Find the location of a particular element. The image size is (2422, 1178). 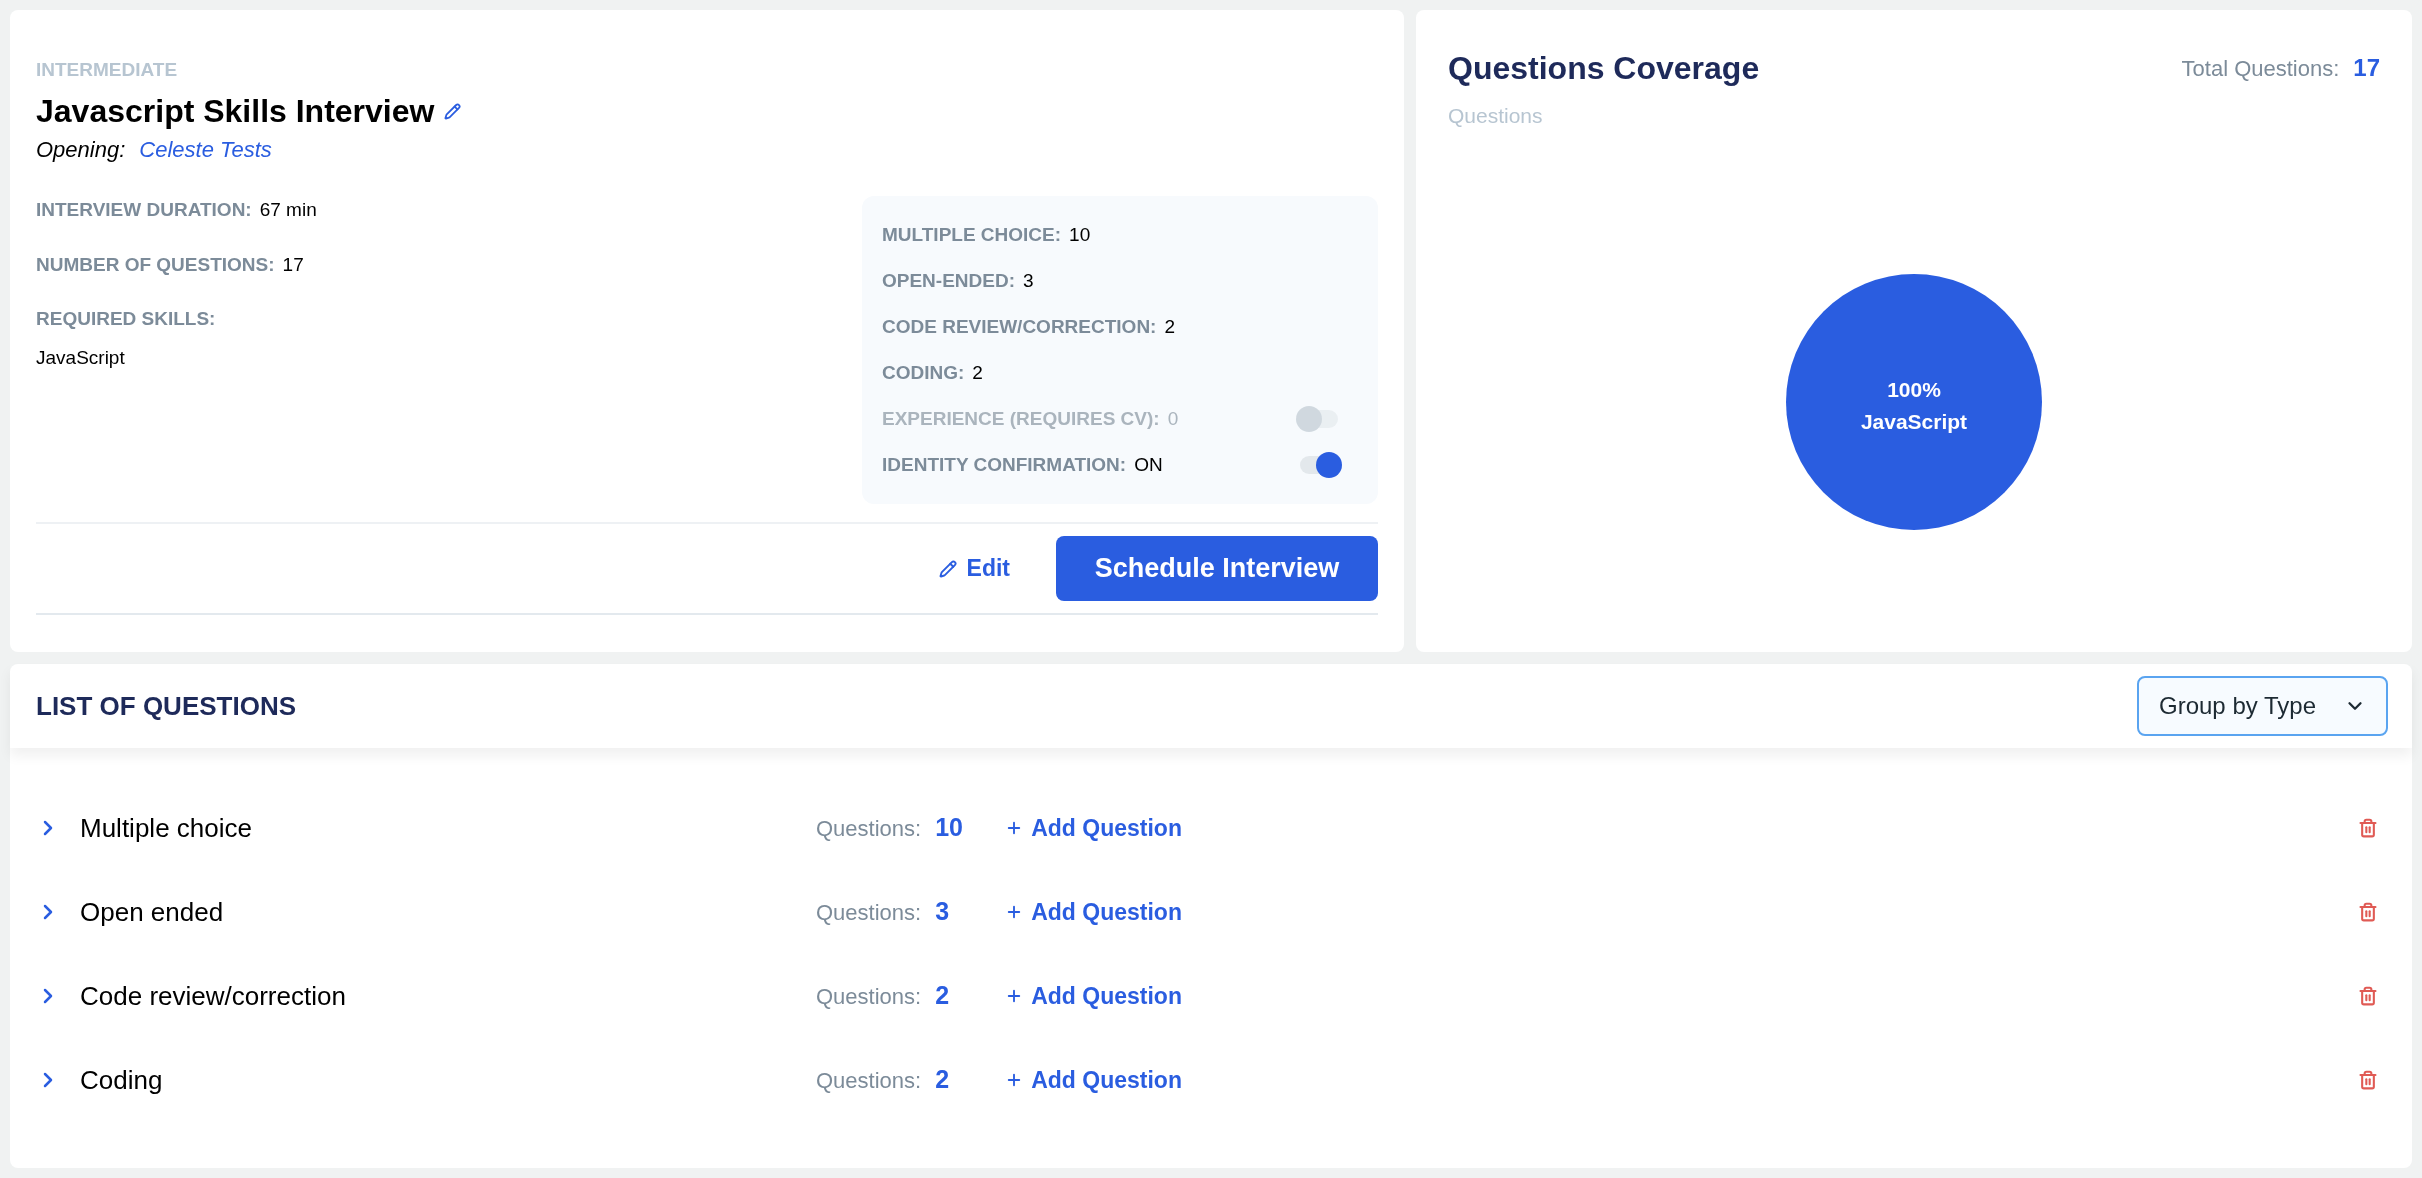

question-type-name: Coding is located at coordinates (122, 1080).